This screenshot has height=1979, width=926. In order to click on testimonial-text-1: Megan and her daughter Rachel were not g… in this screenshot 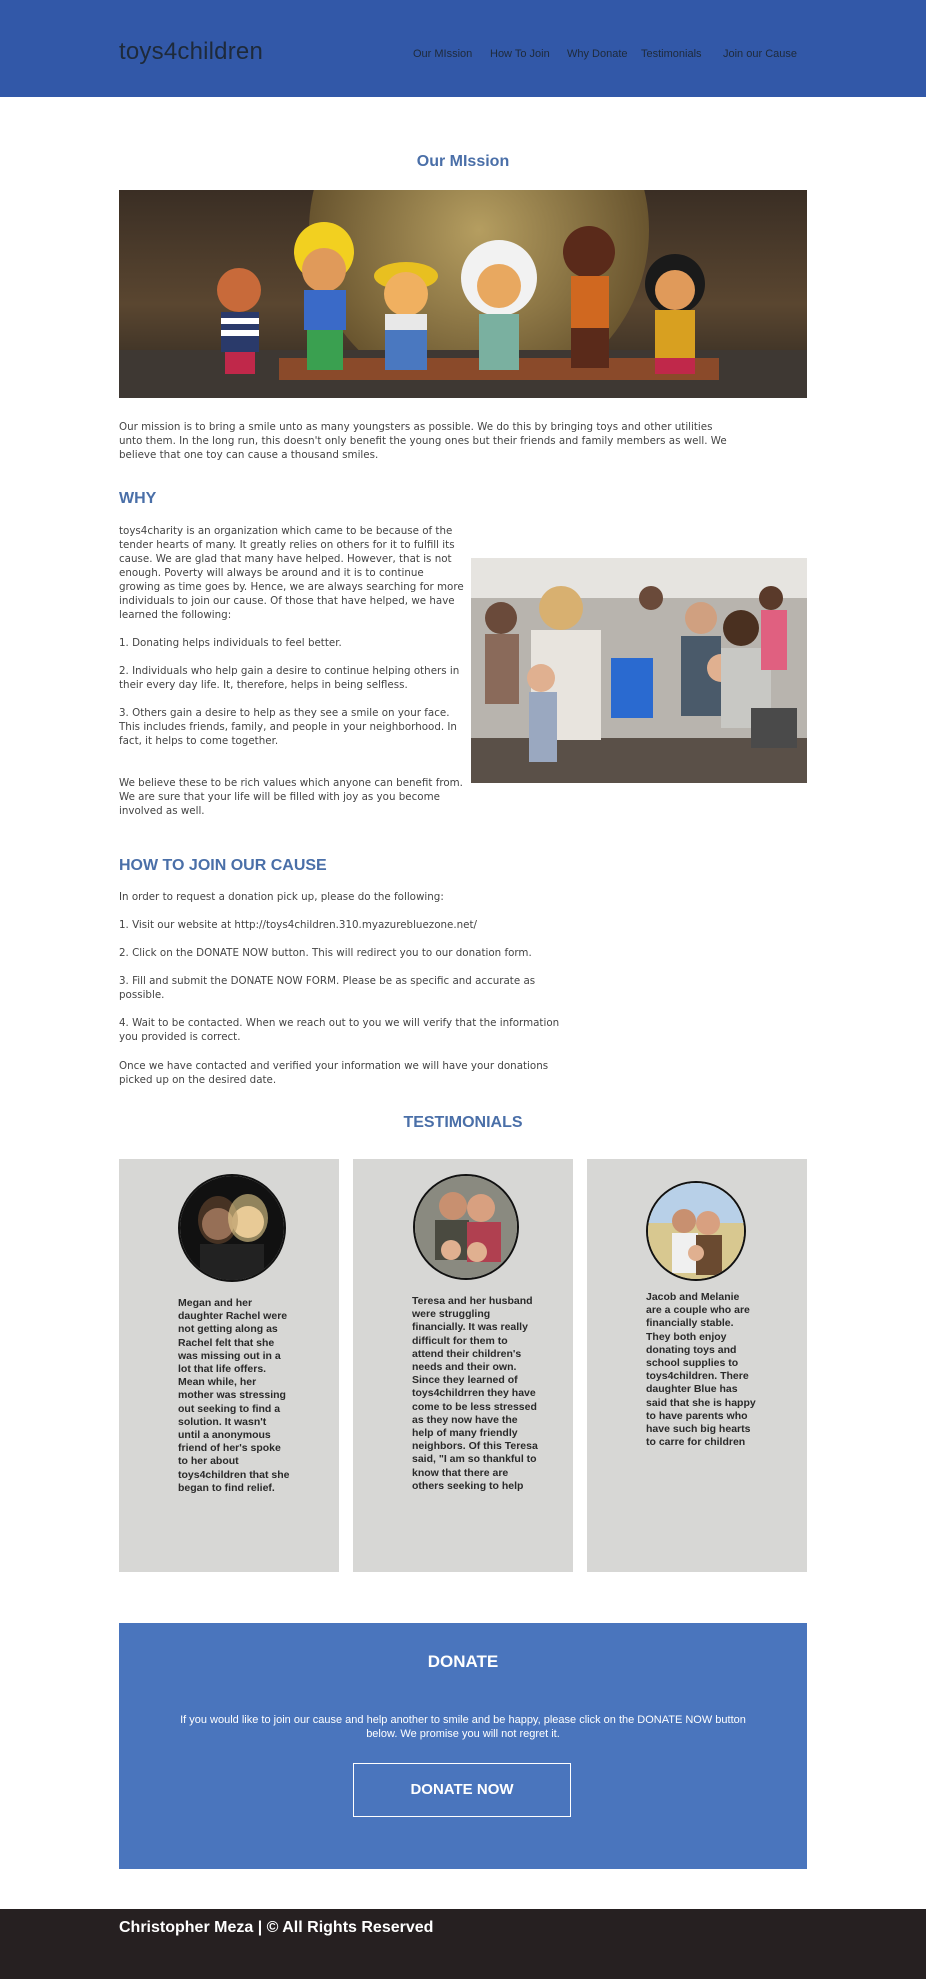, I will do `click(234, 1395)`.